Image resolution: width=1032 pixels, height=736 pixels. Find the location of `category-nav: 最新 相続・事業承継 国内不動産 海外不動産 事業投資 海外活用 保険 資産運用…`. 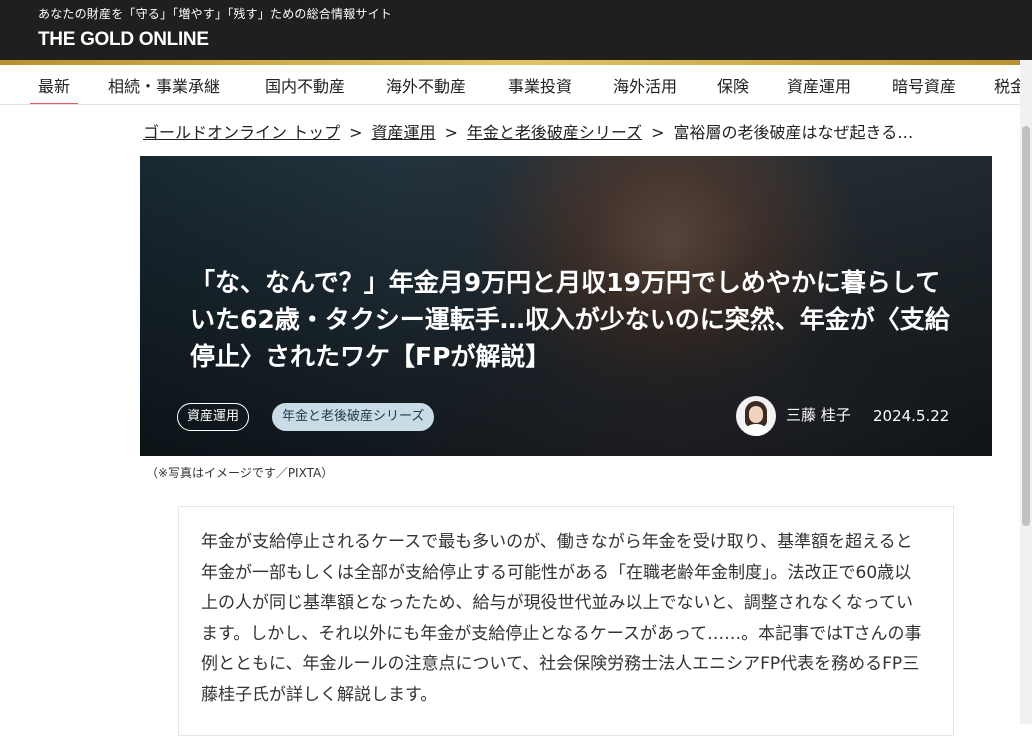

category-nav: 最新 相続・事業承継 国内不動産 海外不動産 事業投資 海外活用 保険 資産運用… is located at coordinates (510, 85).